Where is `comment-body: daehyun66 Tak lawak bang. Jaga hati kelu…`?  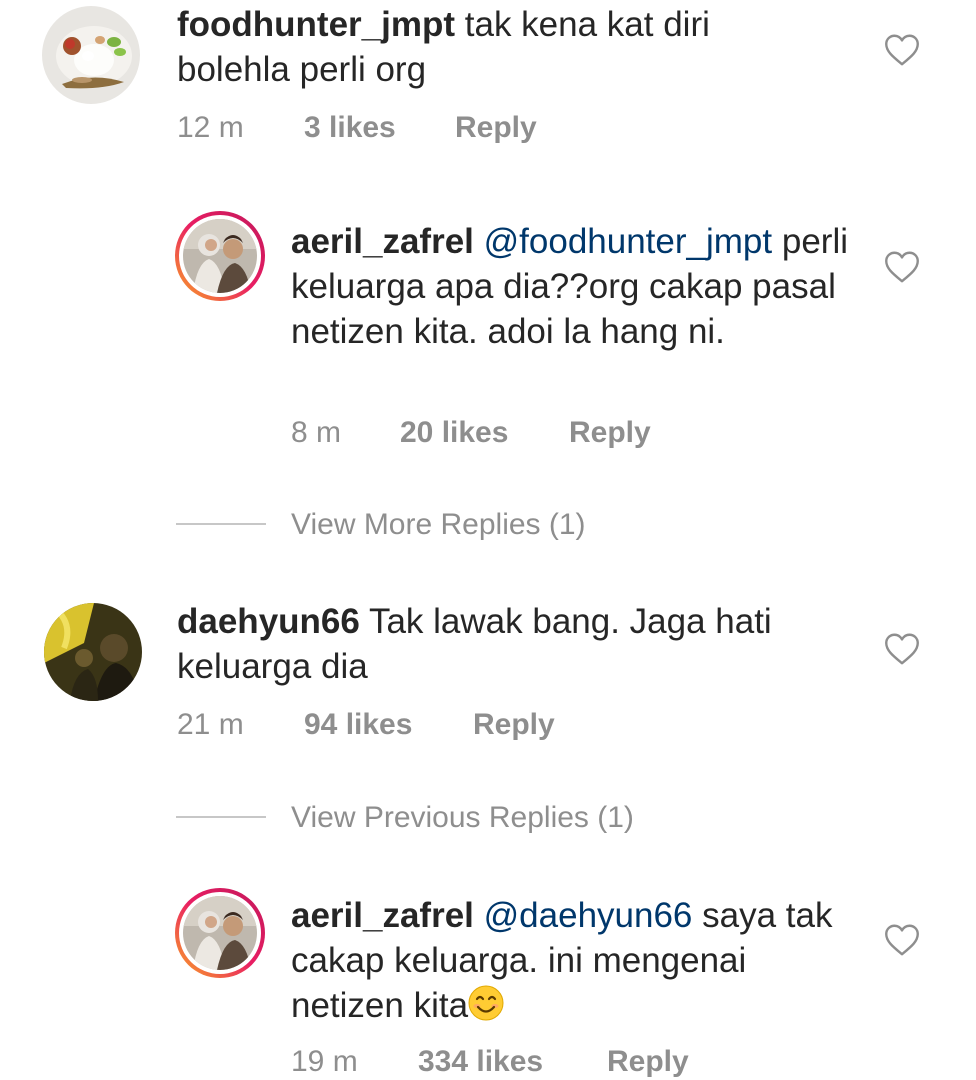
comment-body: daehyun66 Tak lawak bang. Jaga hati kelu… is located at coordinates (502, 644).